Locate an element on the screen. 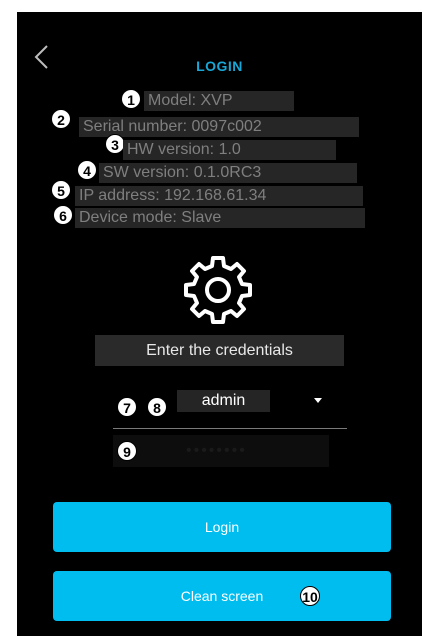 Image resolution: width=440 pixels, height=636 pixels. callout-badge-3: 3 is located at coordinates (115, 144).